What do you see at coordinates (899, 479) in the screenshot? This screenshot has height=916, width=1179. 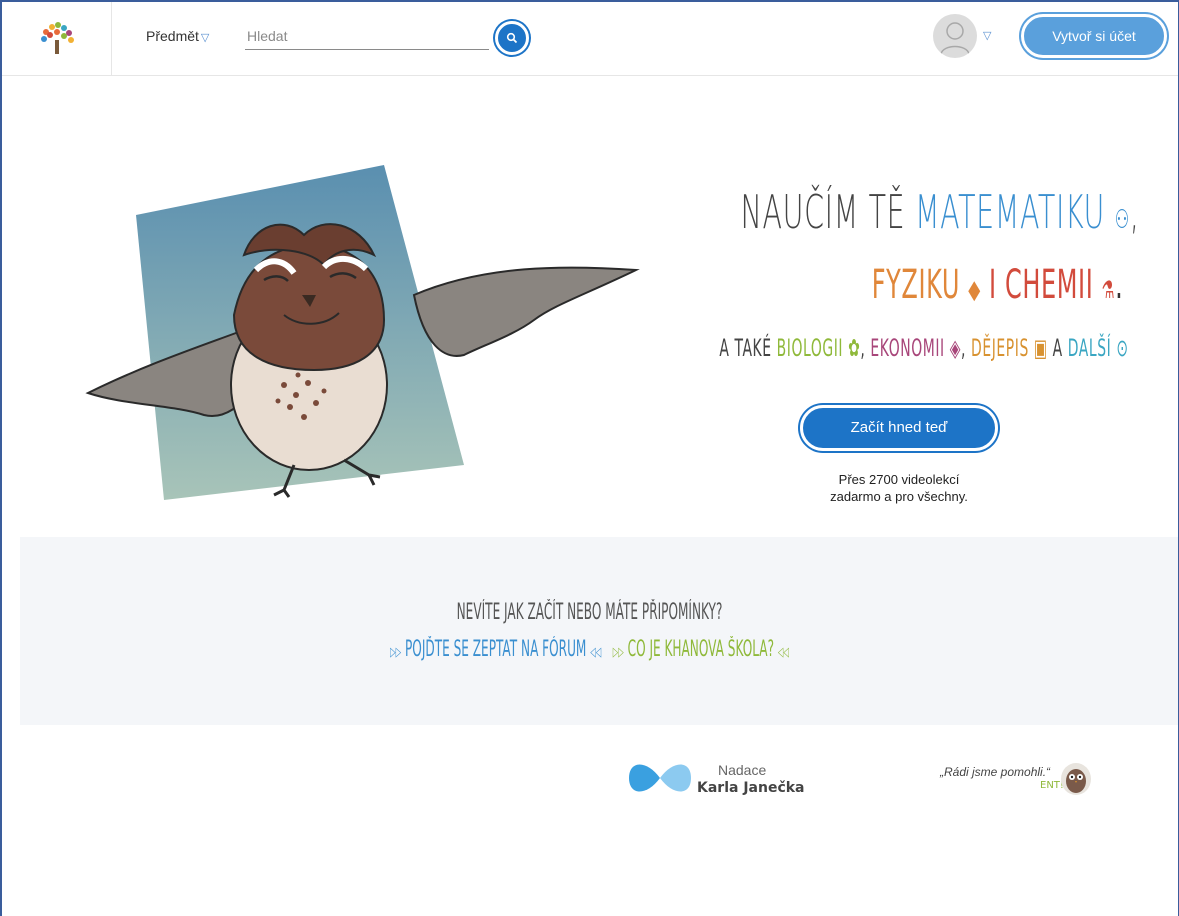 I see `start-sub-line-1: Přes 2700 videolekcí` at bounding box center [899, 479].